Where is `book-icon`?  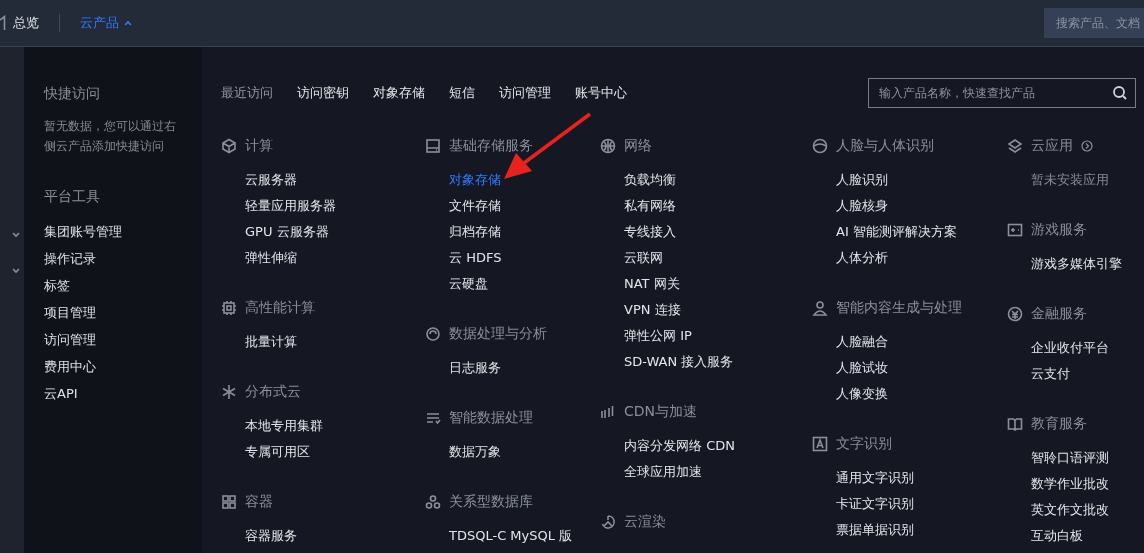 book-icon is located at coordinates (1015, 424).